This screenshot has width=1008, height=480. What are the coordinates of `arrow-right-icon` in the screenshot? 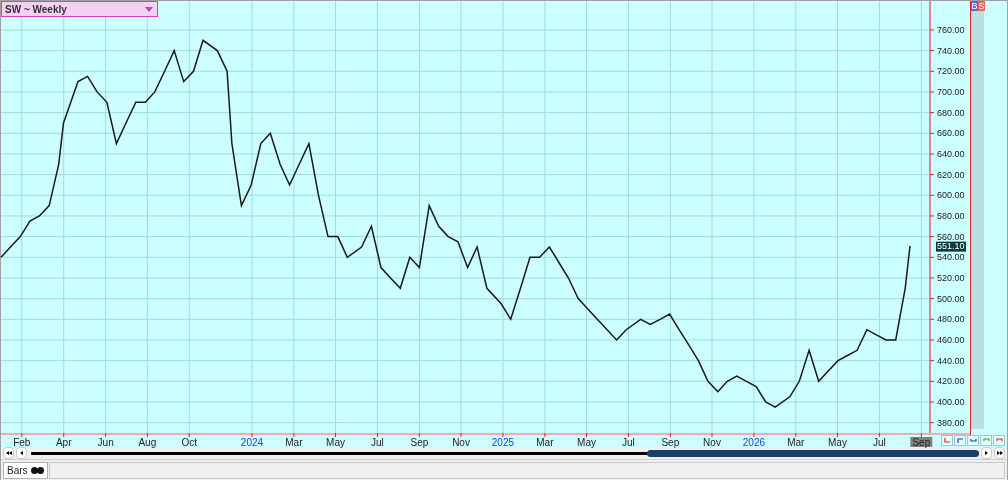 It's located at (986, 453).